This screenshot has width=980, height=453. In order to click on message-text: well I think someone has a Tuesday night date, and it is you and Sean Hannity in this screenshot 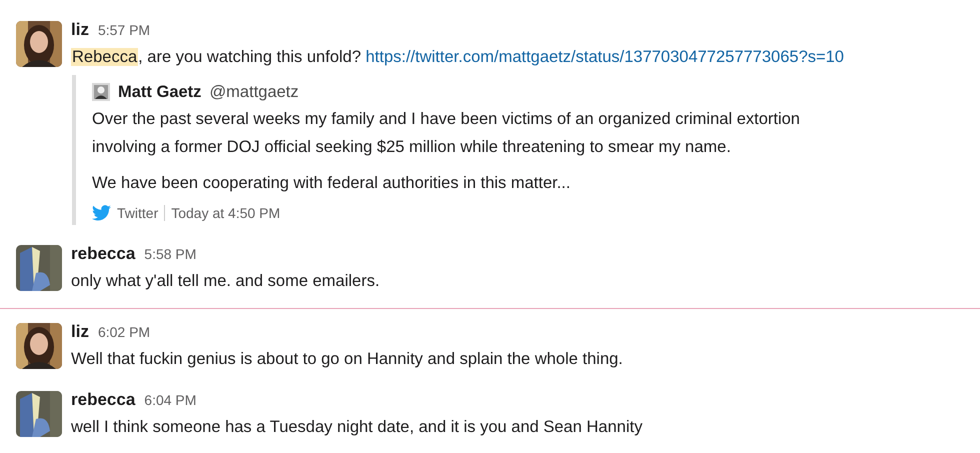, I will do `click(356, 427)`.